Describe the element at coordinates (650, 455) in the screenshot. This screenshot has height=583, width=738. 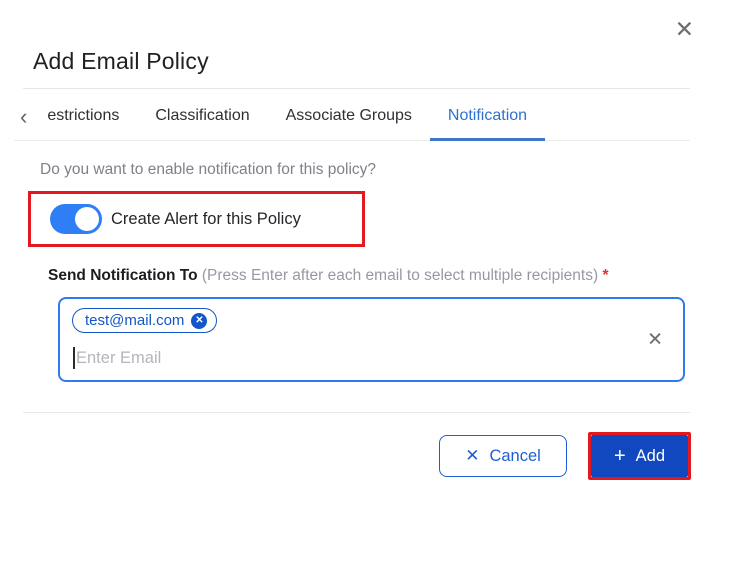
I see `add-button-label: Add` at that location.